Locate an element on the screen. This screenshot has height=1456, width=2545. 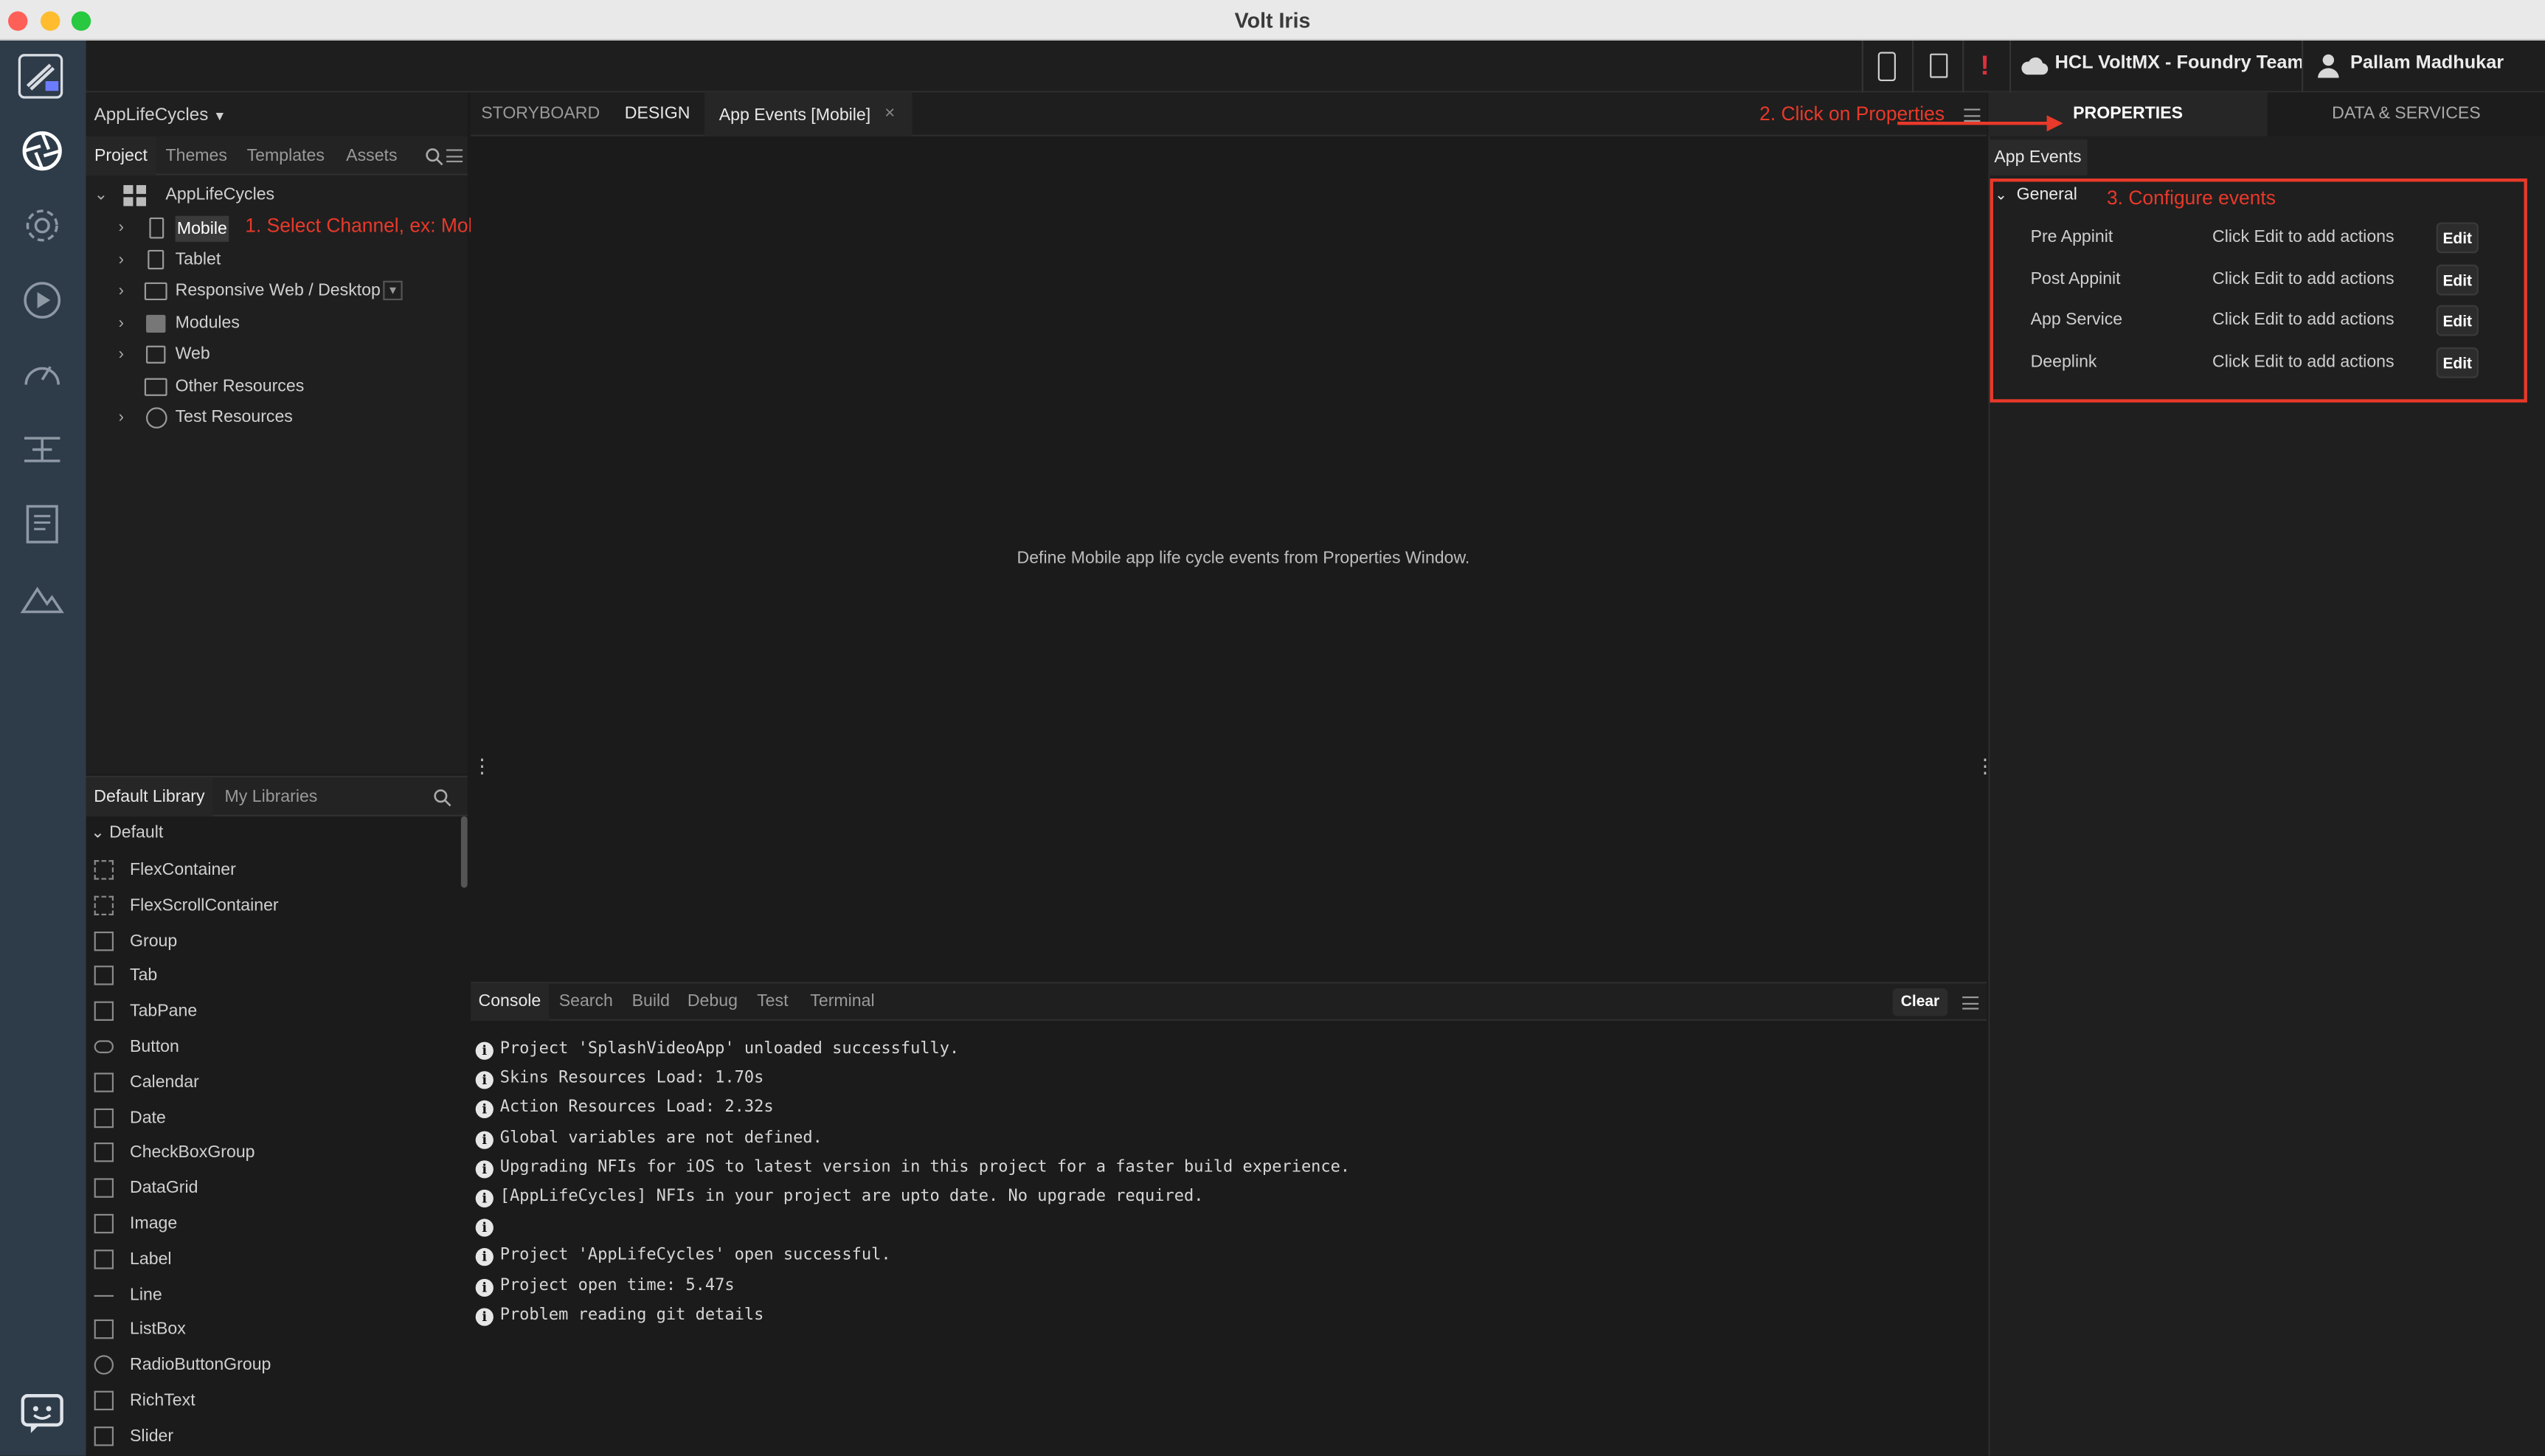
library-item-group: Group is located at coordinates (275, 940).